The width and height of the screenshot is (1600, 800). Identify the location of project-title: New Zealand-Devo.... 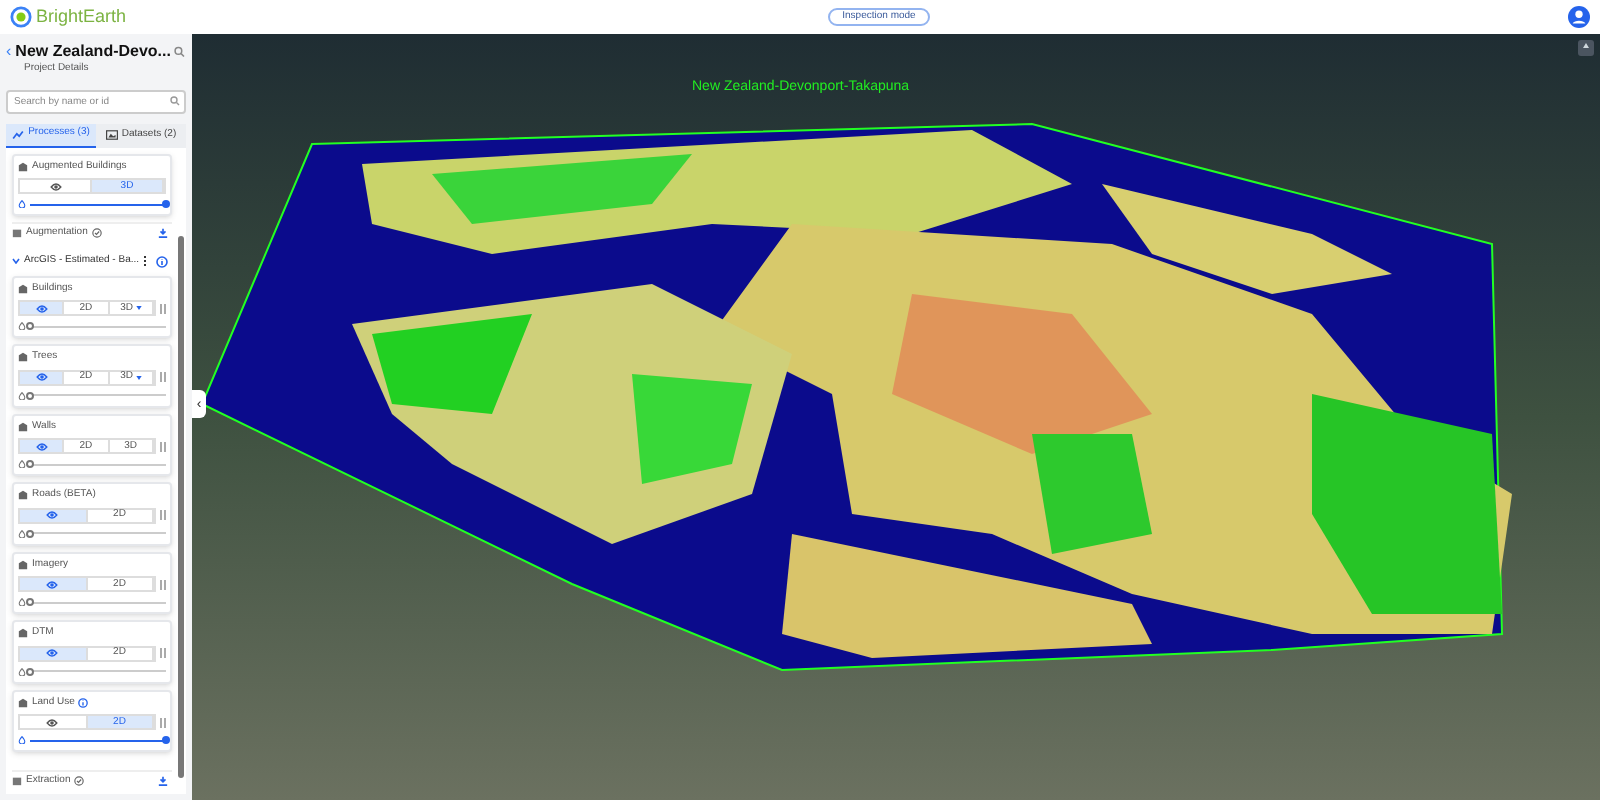
(93, 52).